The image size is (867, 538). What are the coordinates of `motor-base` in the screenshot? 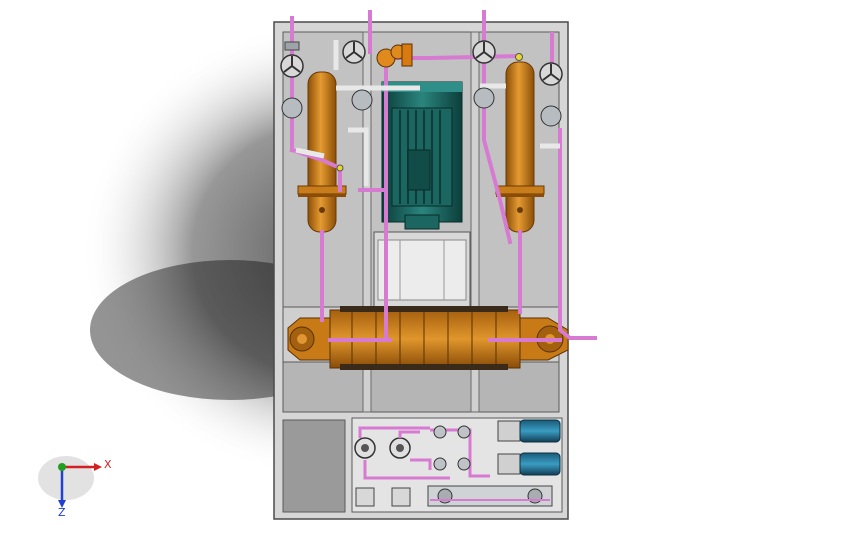 It's located at (422, 269).